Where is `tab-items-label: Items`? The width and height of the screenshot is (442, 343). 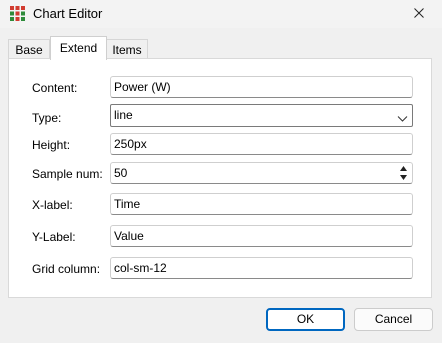 tab-items-label: Items is located at coordinates (127, 50).